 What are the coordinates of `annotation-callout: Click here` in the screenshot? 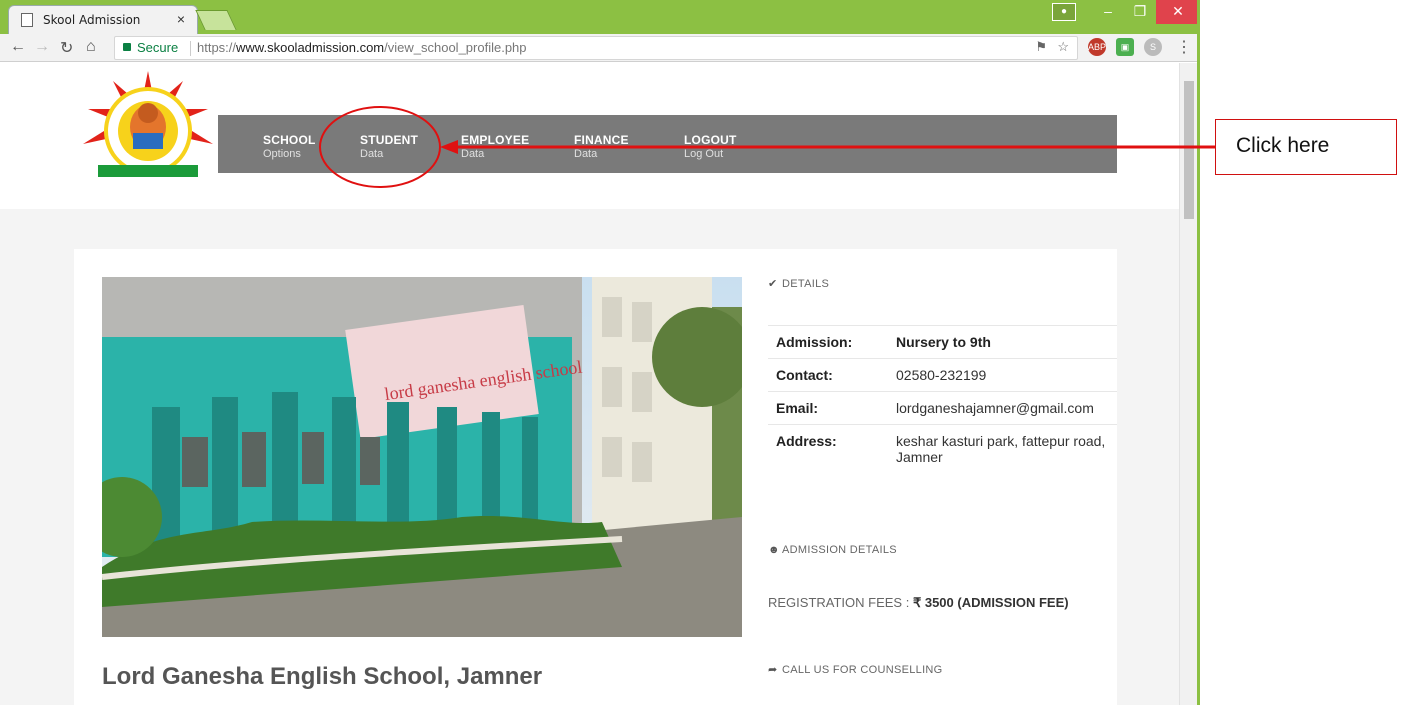 It's located at (1306, 147).